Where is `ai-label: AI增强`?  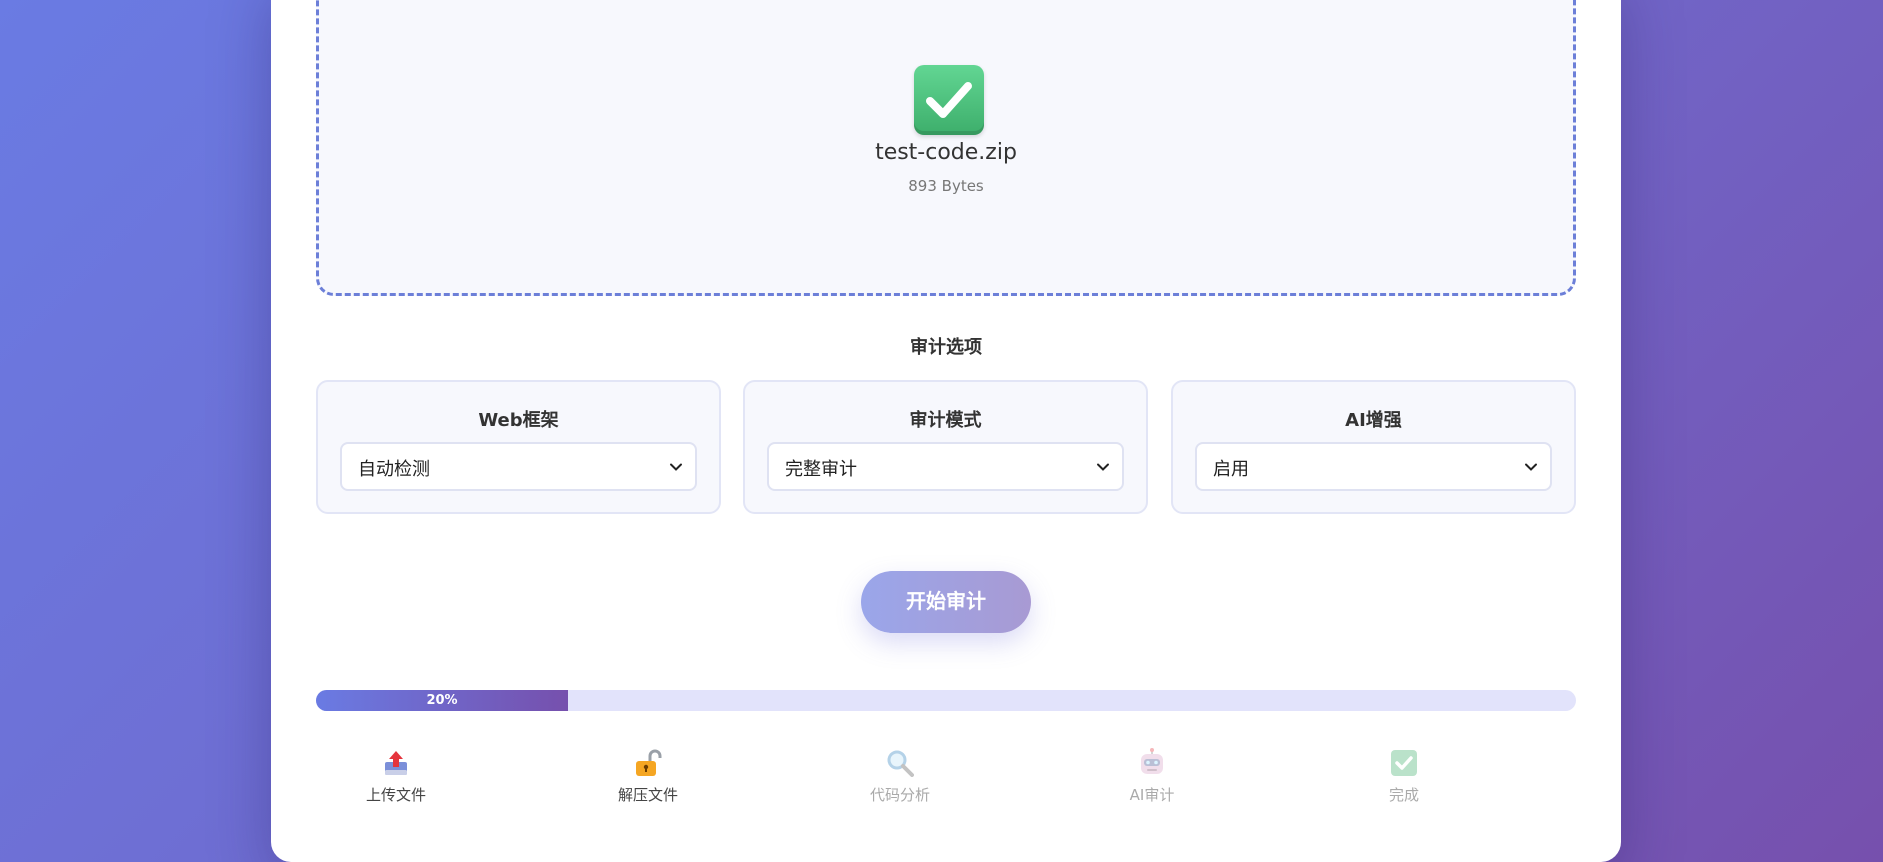
ai-label: AI增强 is located at coordinates (1373, 420).